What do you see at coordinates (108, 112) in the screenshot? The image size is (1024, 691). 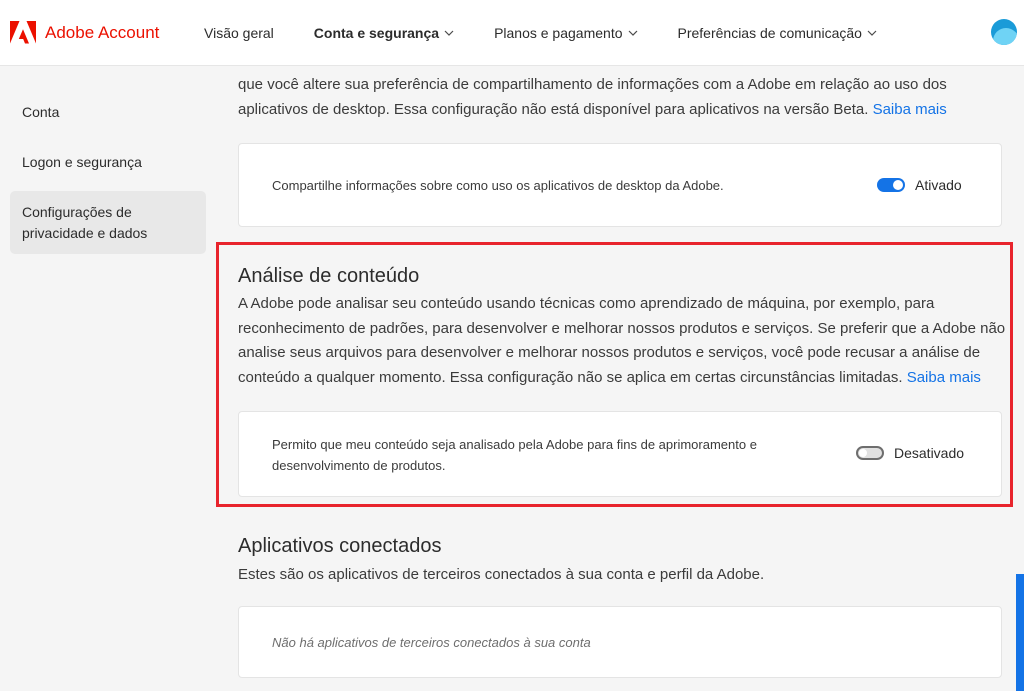 I see `sidebar-item-conta: Conta` at bounding box center [108, 112].